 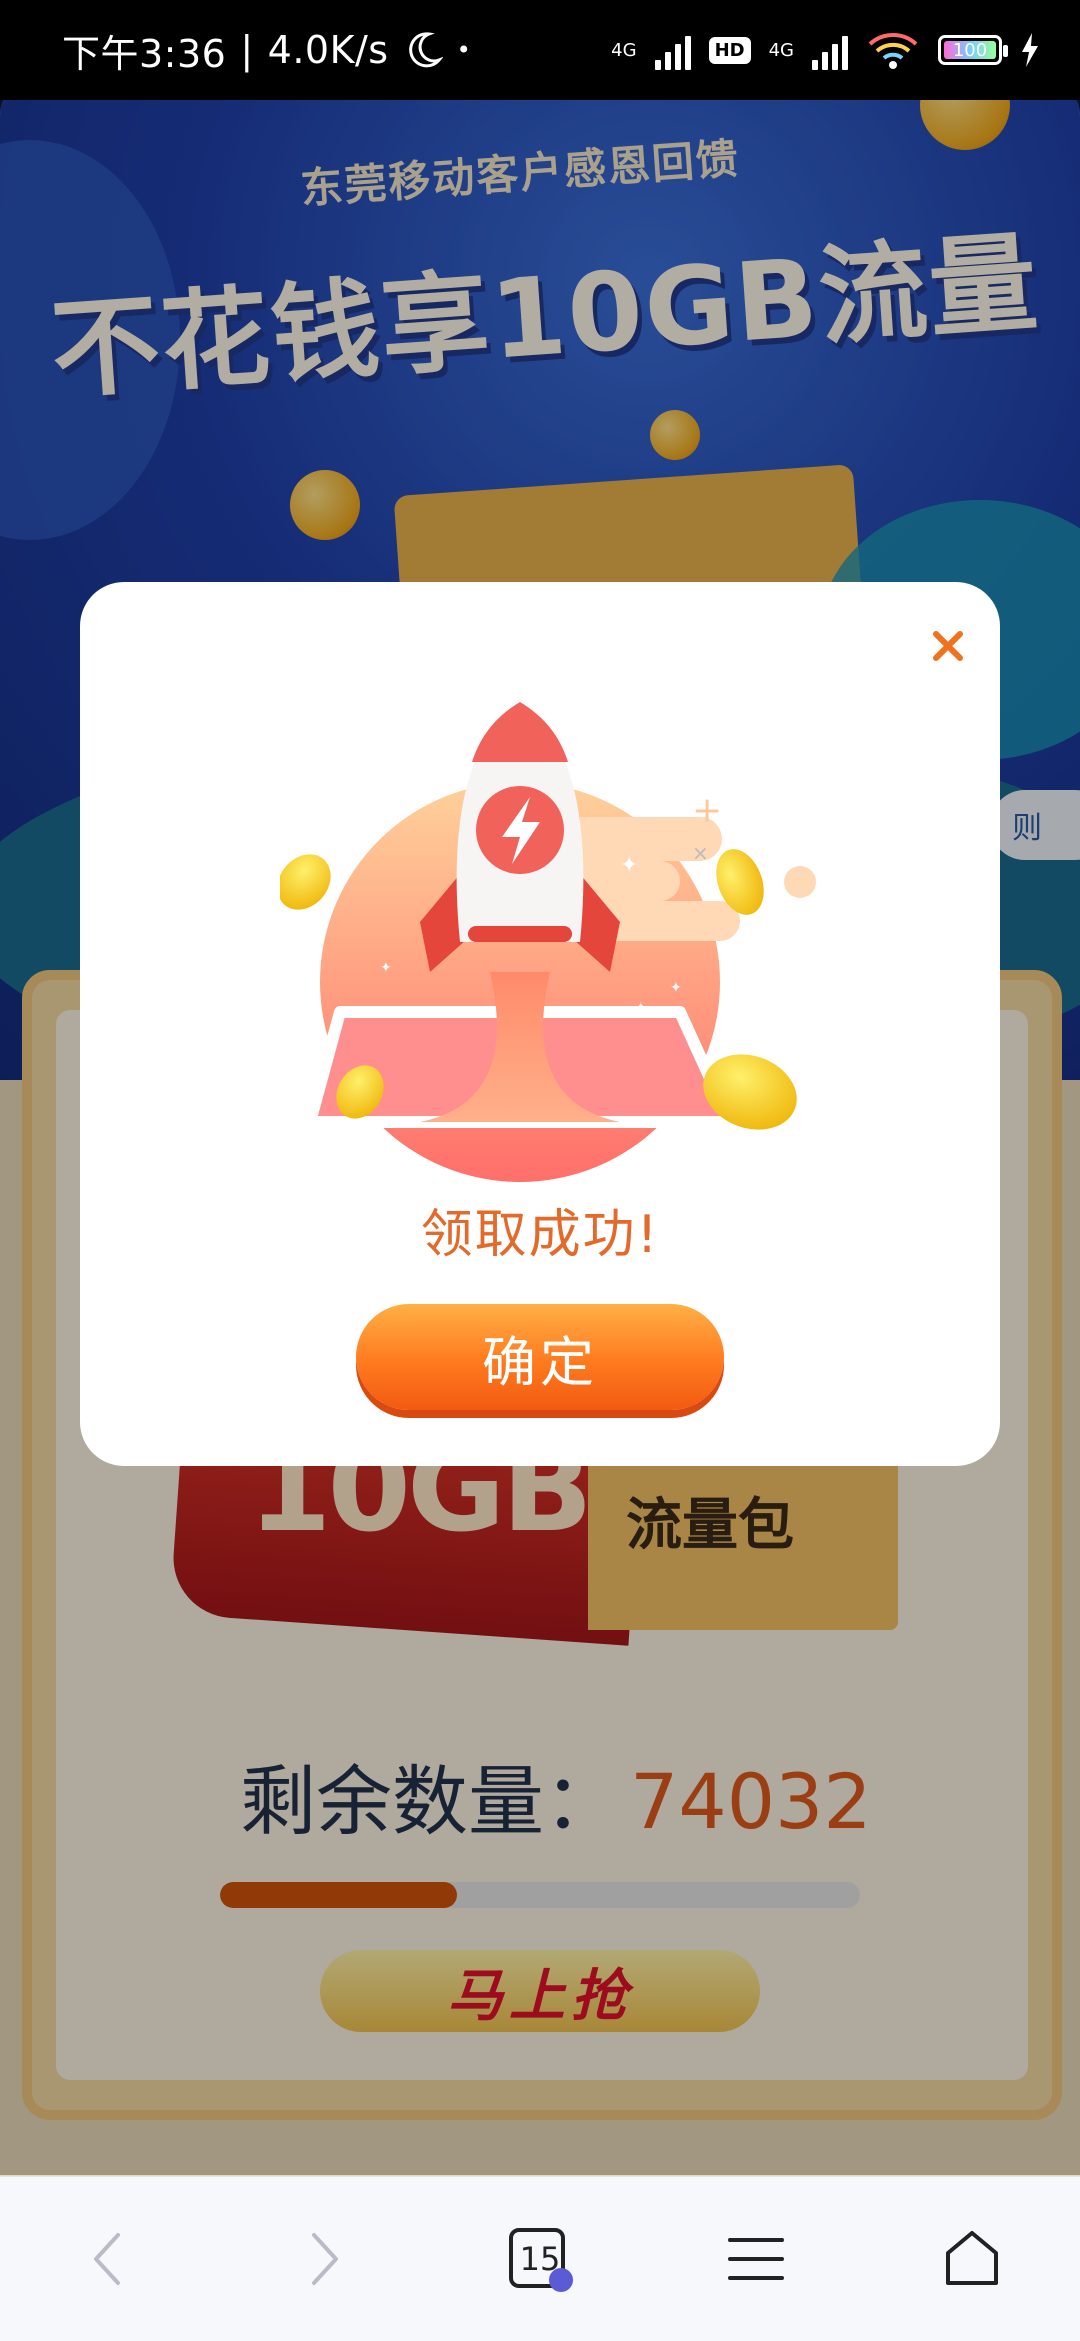 What do you see at coordinates (707, 810) in the screenshot?
I see `sparkle-plus: +` at bounding box center [707, 810].